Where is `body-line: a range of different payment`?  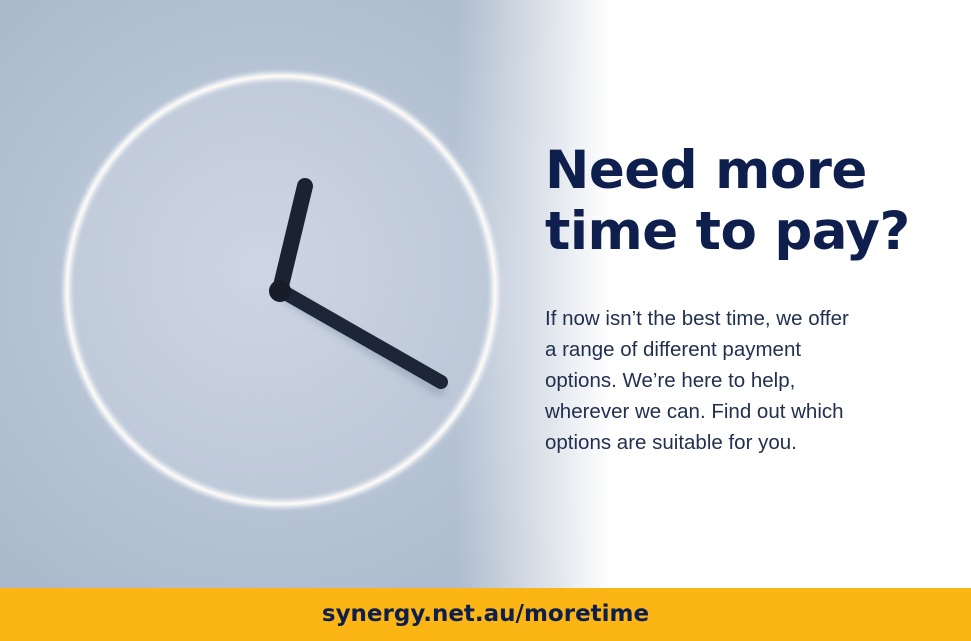
body-line: a range of different payment is located at coordinates (673, 349).